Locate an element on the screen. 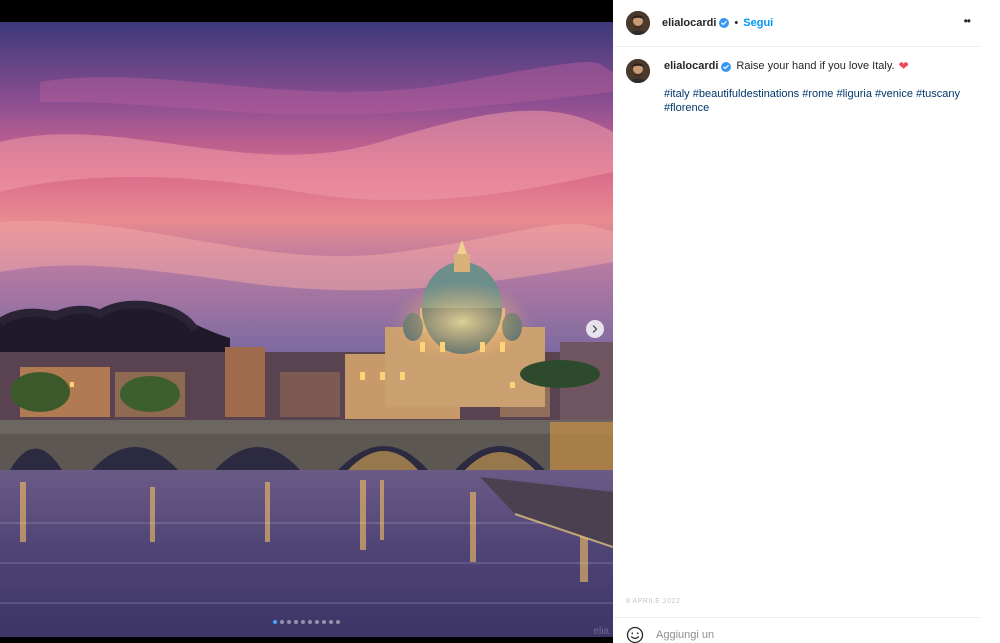  window-right-margin is located at coordinates (990, 321).